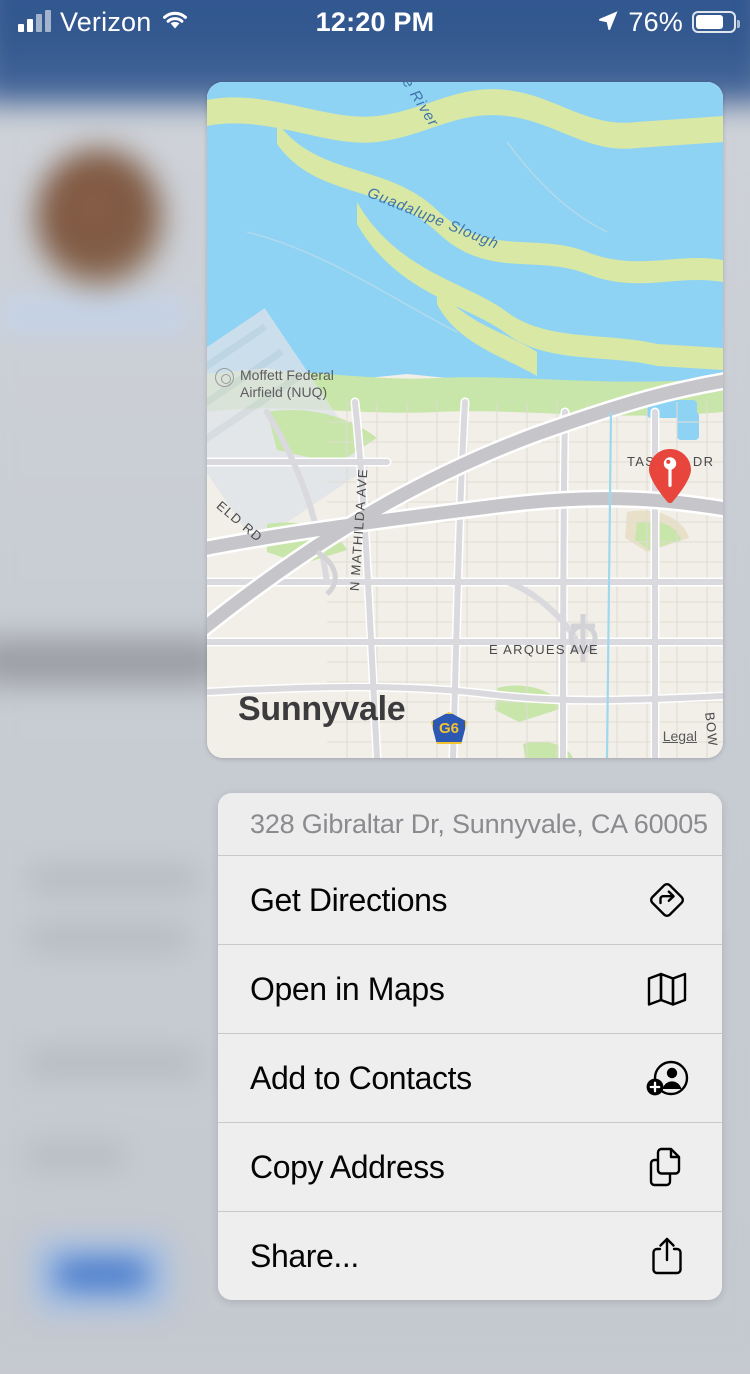 The height and width of the screenshot is (1374, 750). Describe the element at coordinates (470, 899) in the screenshot. I see `action-item-get-directions: Get Directions` at that location.